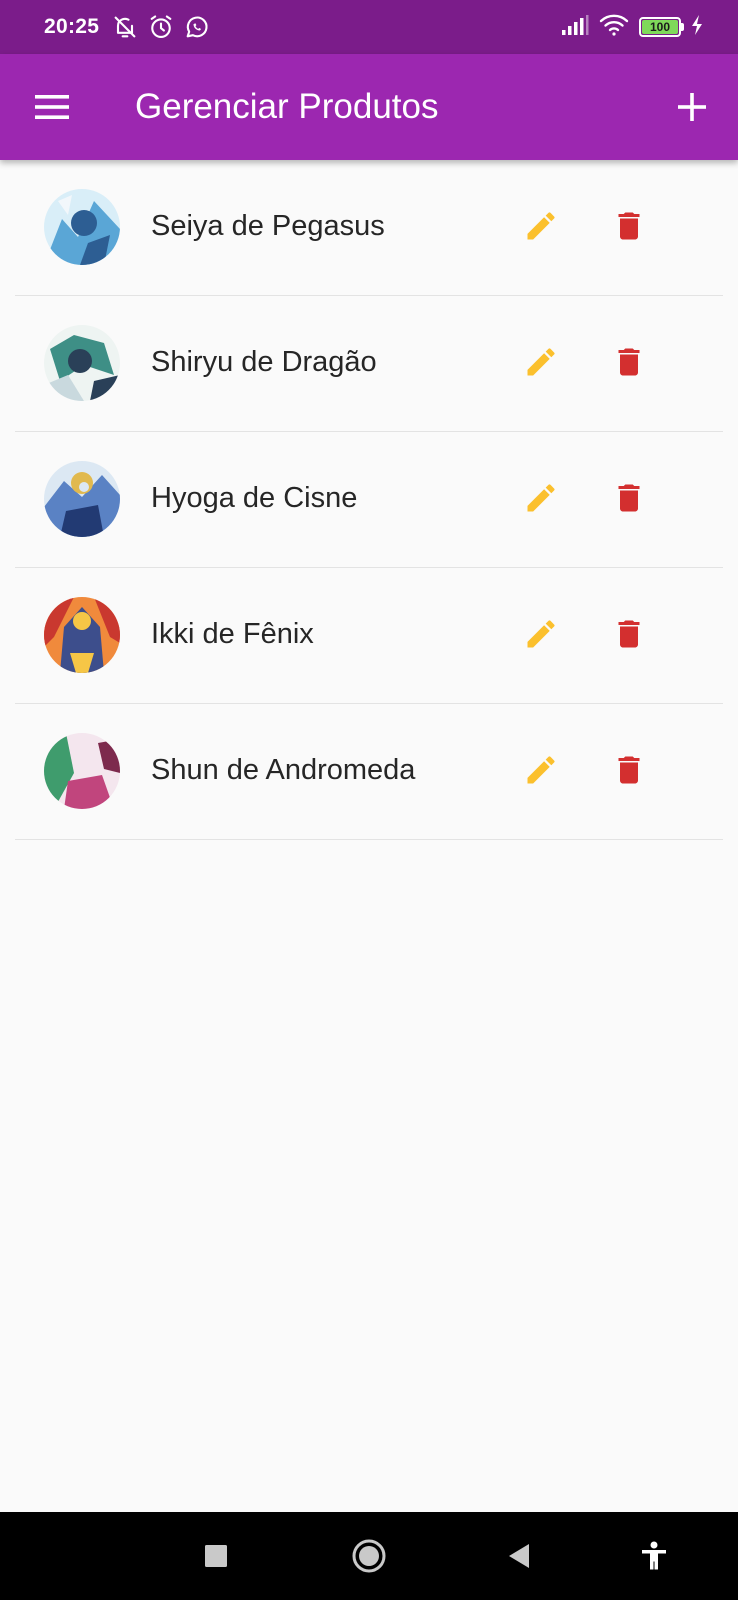 The image size is (738, 1600). Describe the element at coordinates (197, 27) in the screenshot. I see `whatsapp-icon` at that location.